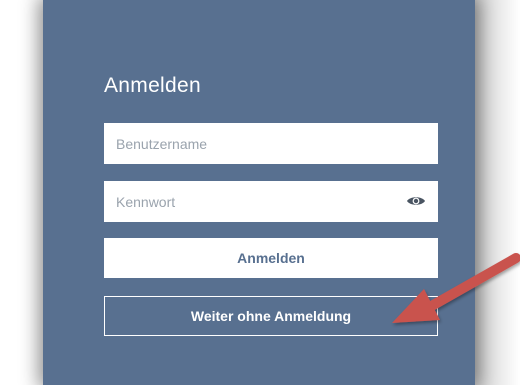 The height and width of the screenshot is (385, 520). Describe the element at coordinates (497, 192) in the screenshot. I see `panel-shadow` at that location.